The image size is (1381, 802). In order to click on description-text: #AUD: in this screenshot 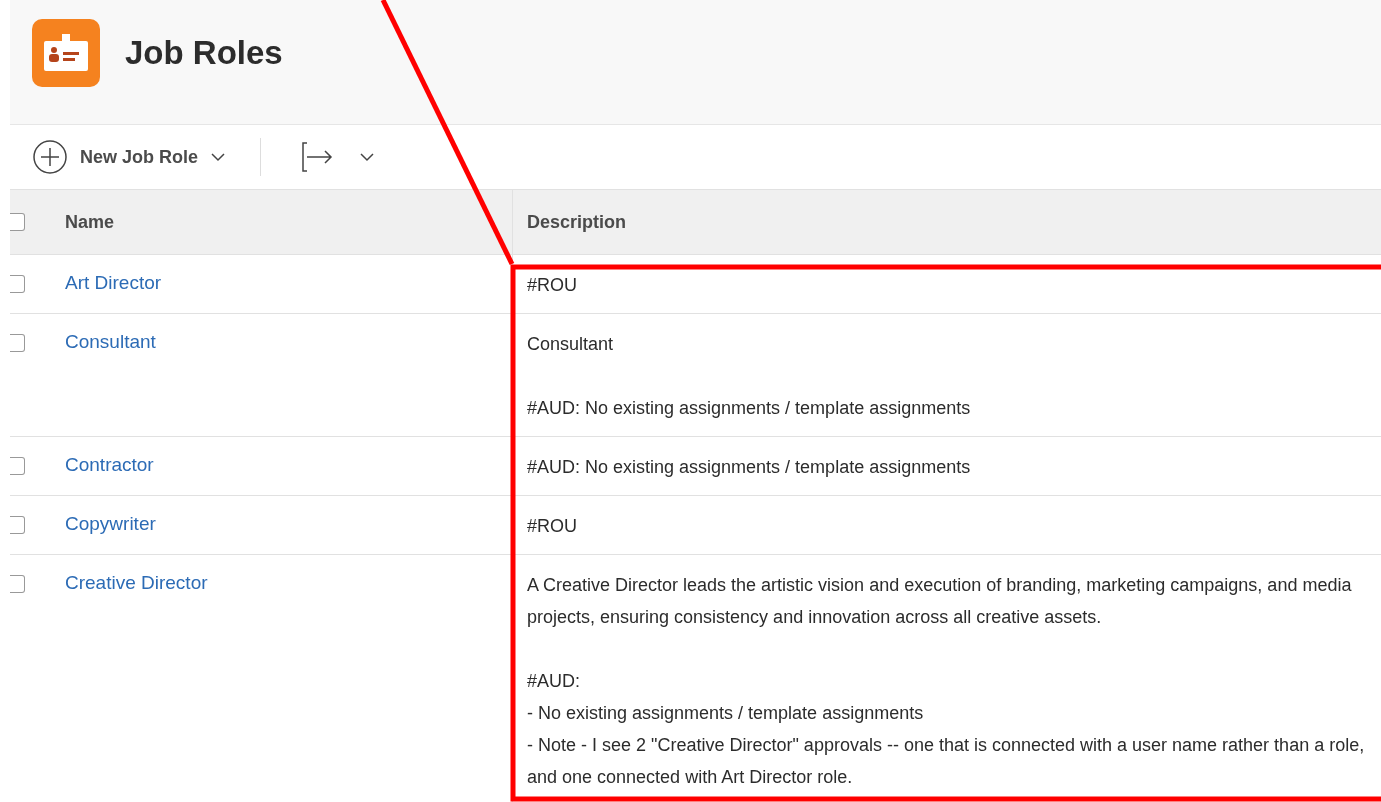, I will do `click(554, 681)`.